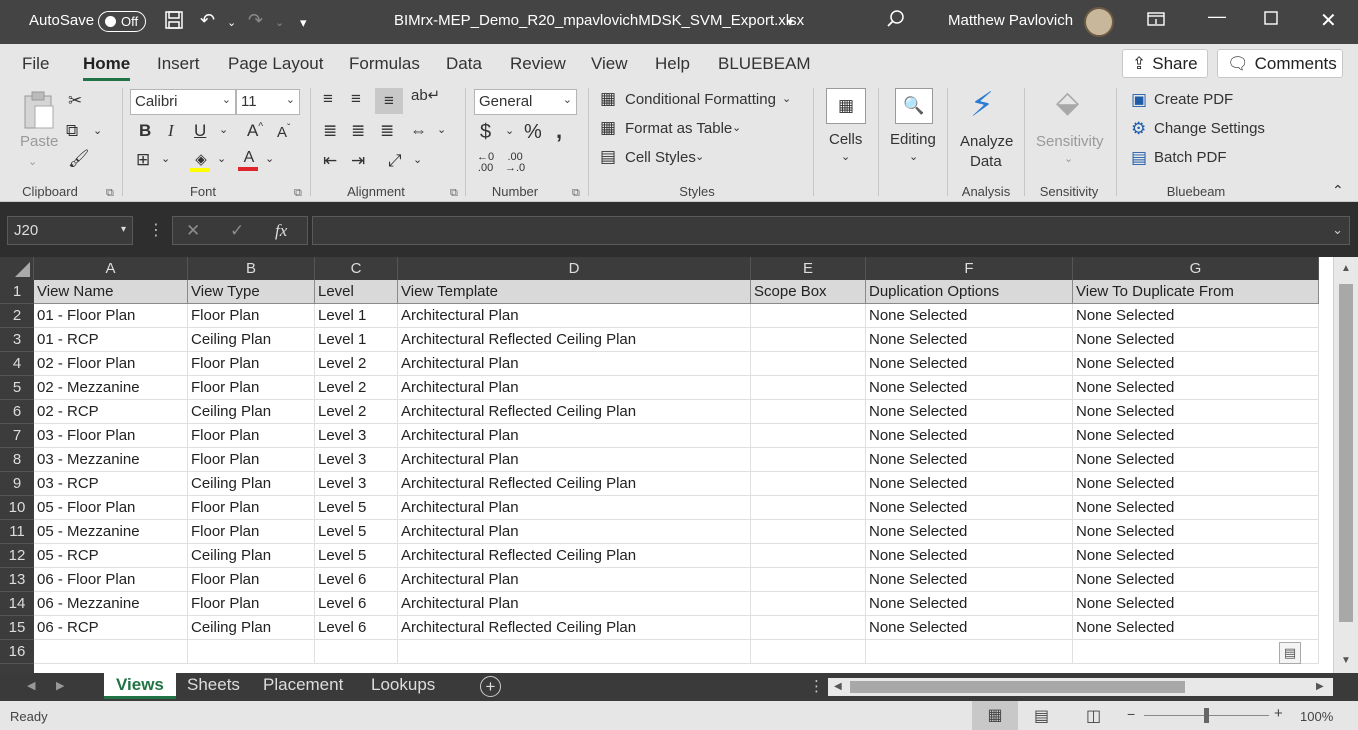 This screenshot has height=730, width=1358. What do you see at coordinates (17, 668) in the screenshot?
I see `row-header` at bounding box center [17, 668].